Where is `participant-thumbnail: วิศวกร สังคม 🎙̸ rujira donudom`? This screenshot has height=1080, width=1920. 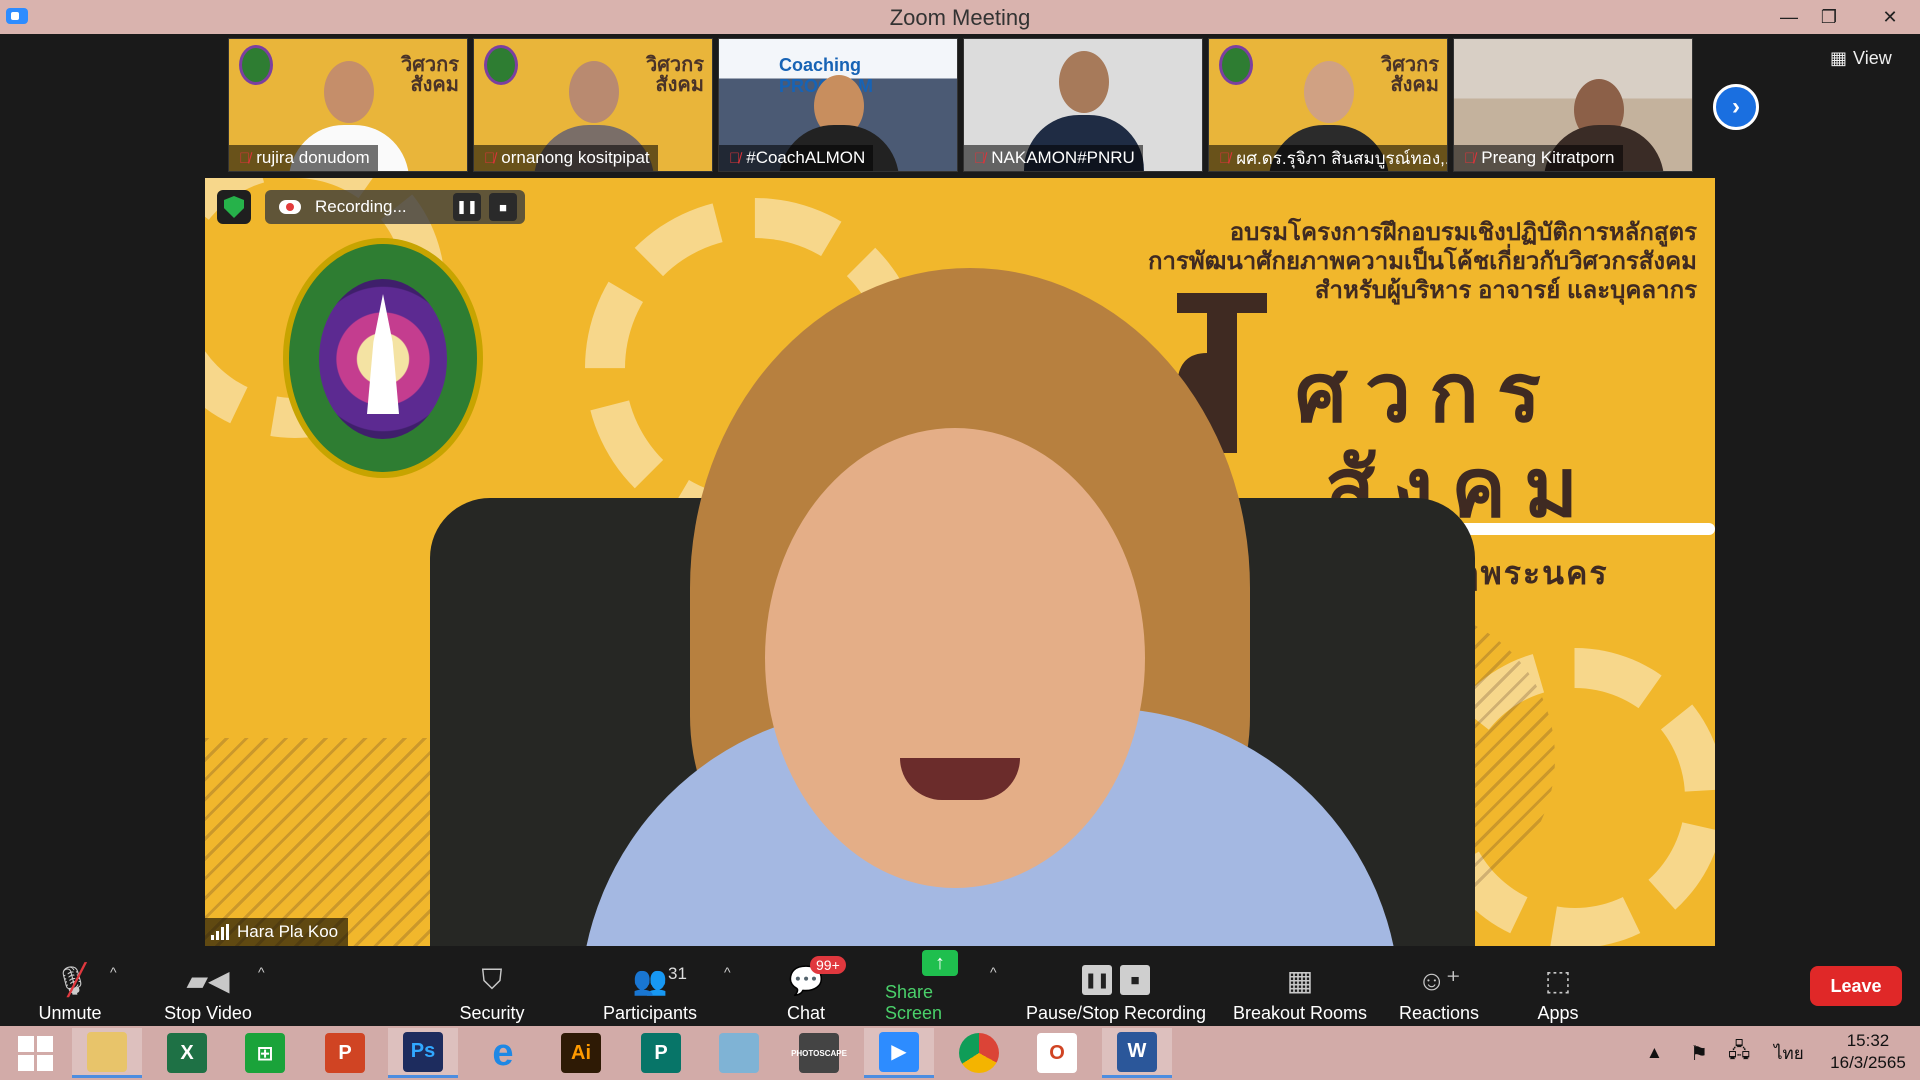
participant-thumbnail: วิศวกร สังคม 🎙̸ rujira donudom is located at coordinates (348, 105).